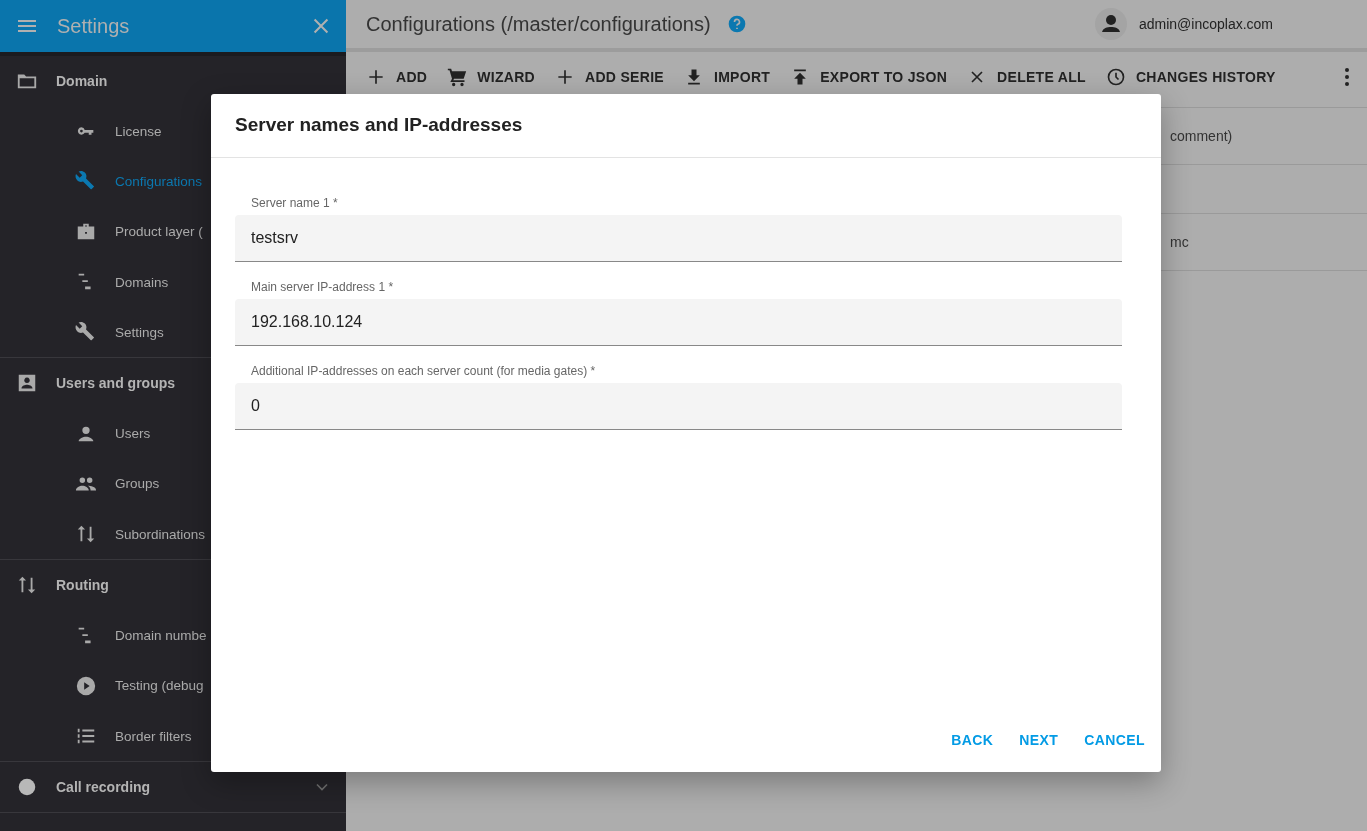 This screenshot has width=1367, height=831. What do you see at coordinates (173, 635) in the screenshot?
I see `sidebar-item: Domain numbe` at bounding box center [173, 635].